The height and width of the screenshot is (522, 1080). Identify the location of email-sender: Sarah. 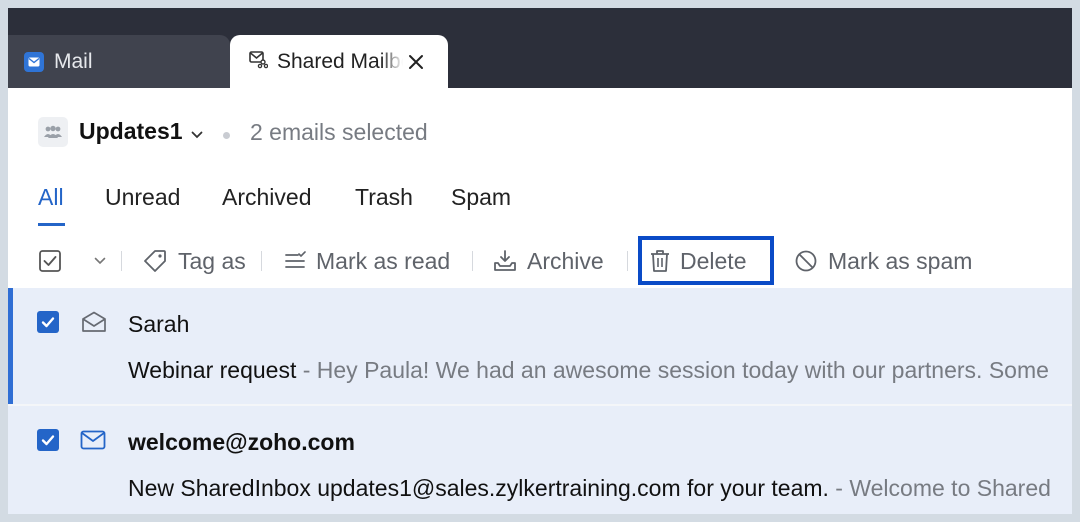
(159, 324).